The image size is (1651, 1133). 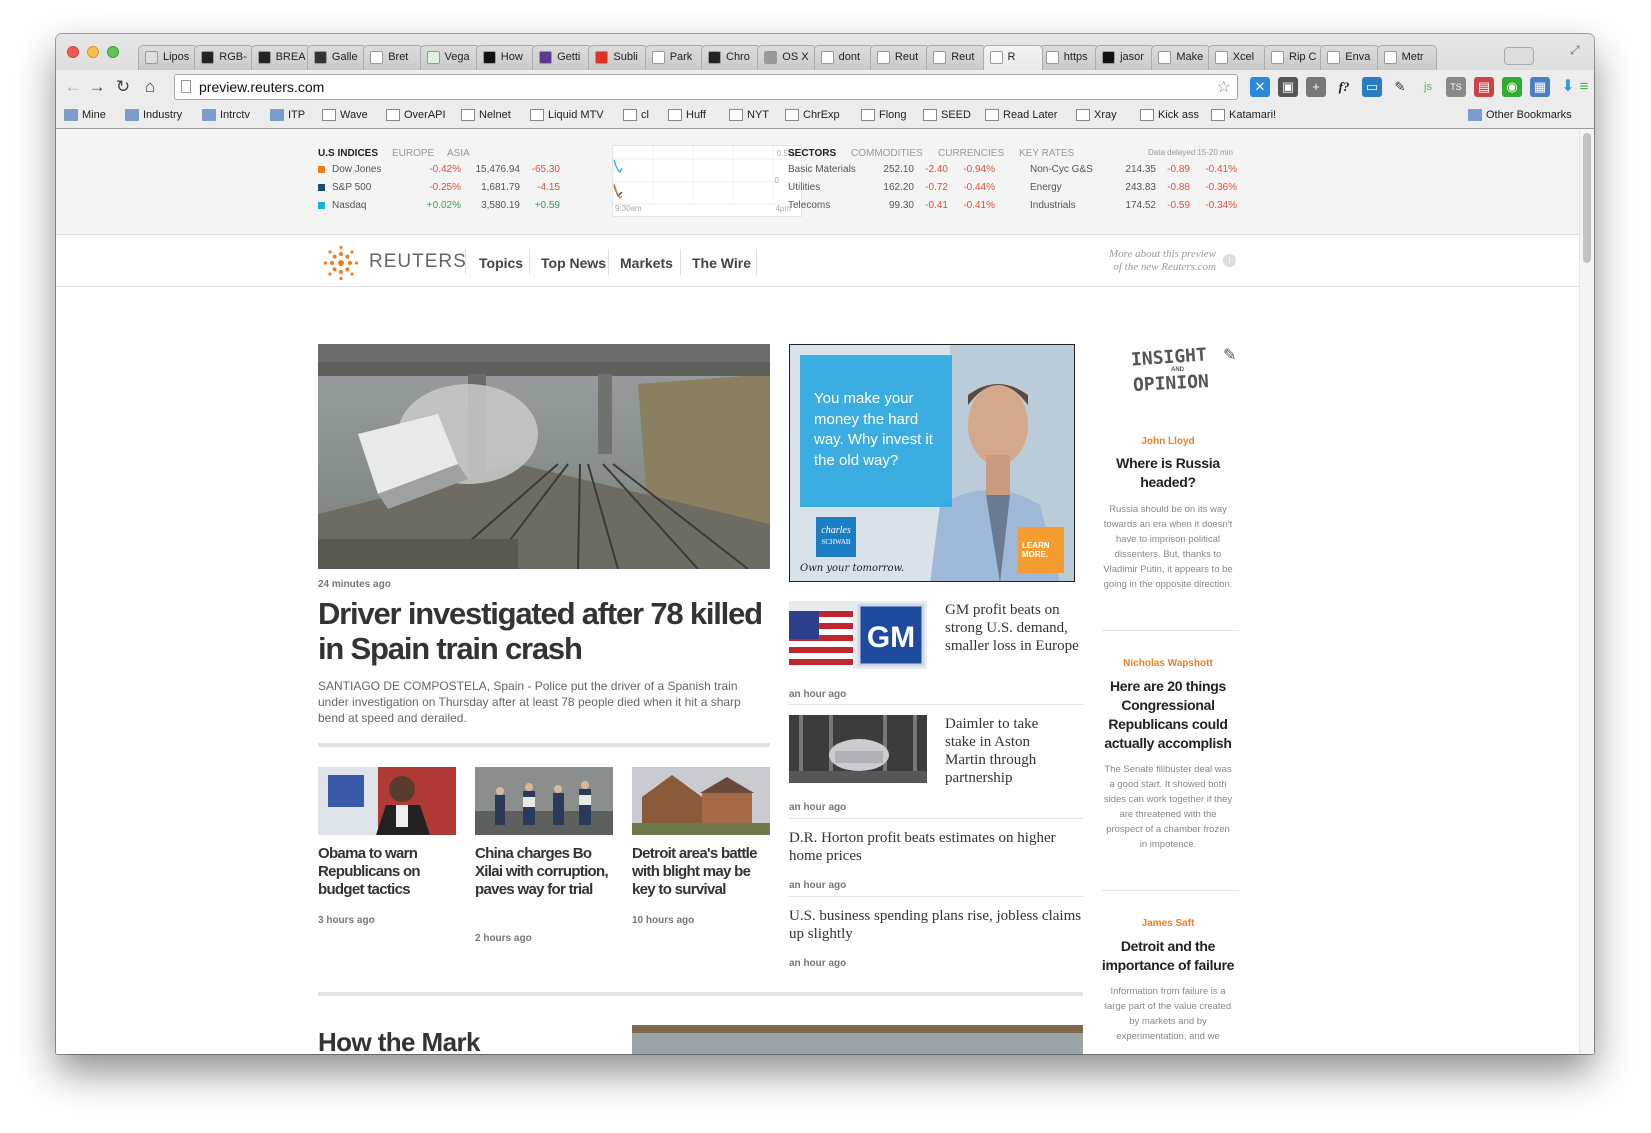 I want to click on address-bar: preview.reuters.com ☆, so click(x=706, y=87).